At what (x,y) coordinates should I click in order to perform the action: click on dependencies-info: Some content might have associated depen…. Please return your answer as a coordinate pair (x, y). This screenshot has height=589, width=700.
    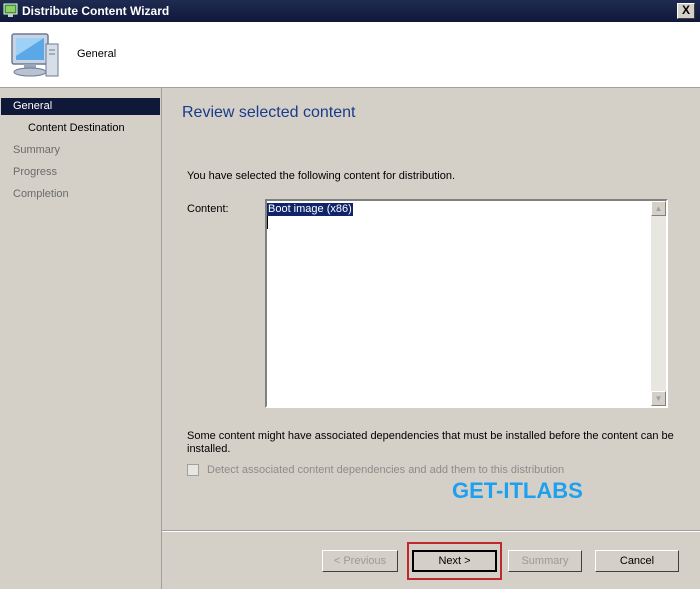
    Looking at the image, I should click on (430, 442).